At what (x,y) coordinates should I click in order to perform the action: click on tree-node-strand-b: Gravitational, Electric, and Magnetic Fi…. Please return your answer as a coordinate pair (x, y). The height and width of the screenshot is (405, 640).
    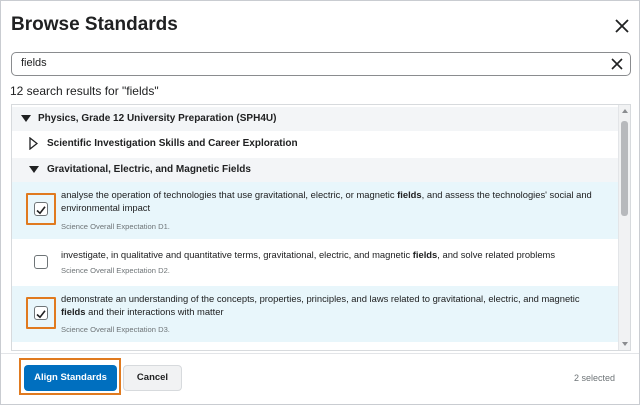
    Looking at the image, I should click on (315, 170).